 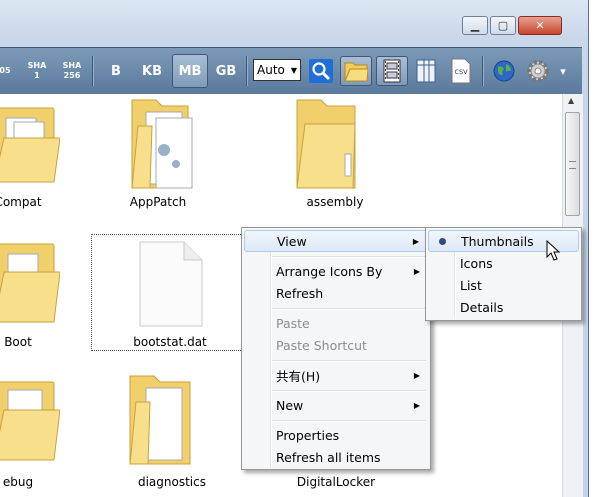 I want to click on file-item: Compat, so click(x=44, y=154).